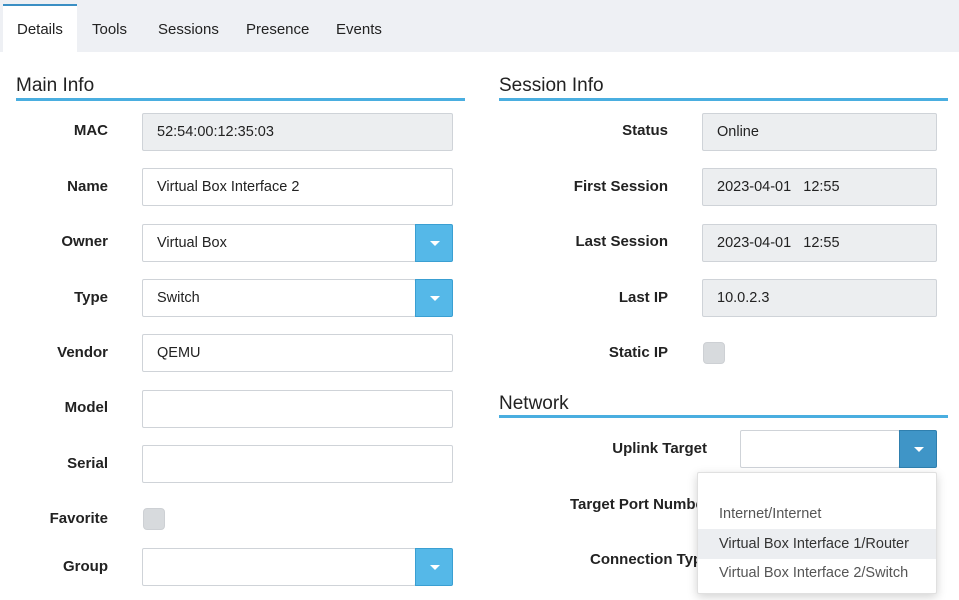 The height and width of the screenshot is (600, 959). I want to click on type-dropdown-button, so click(434, 298).